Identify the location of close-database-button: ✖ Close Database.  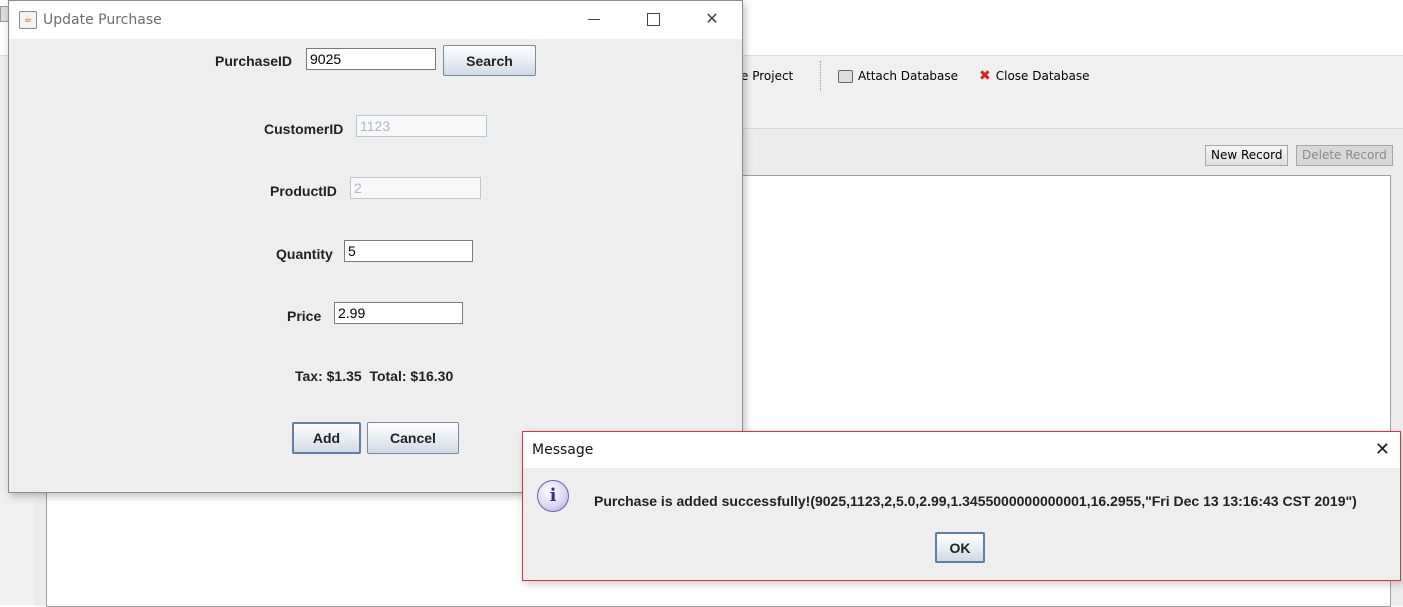
(1034, 76).